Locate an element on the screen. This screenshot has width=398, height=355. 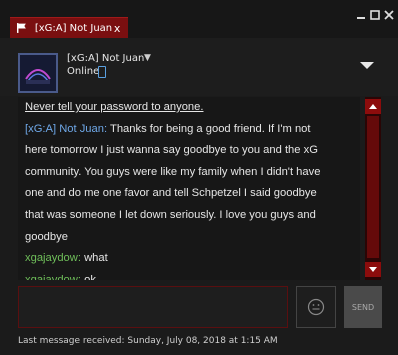
close-icon is located at coordinates (389, 15).